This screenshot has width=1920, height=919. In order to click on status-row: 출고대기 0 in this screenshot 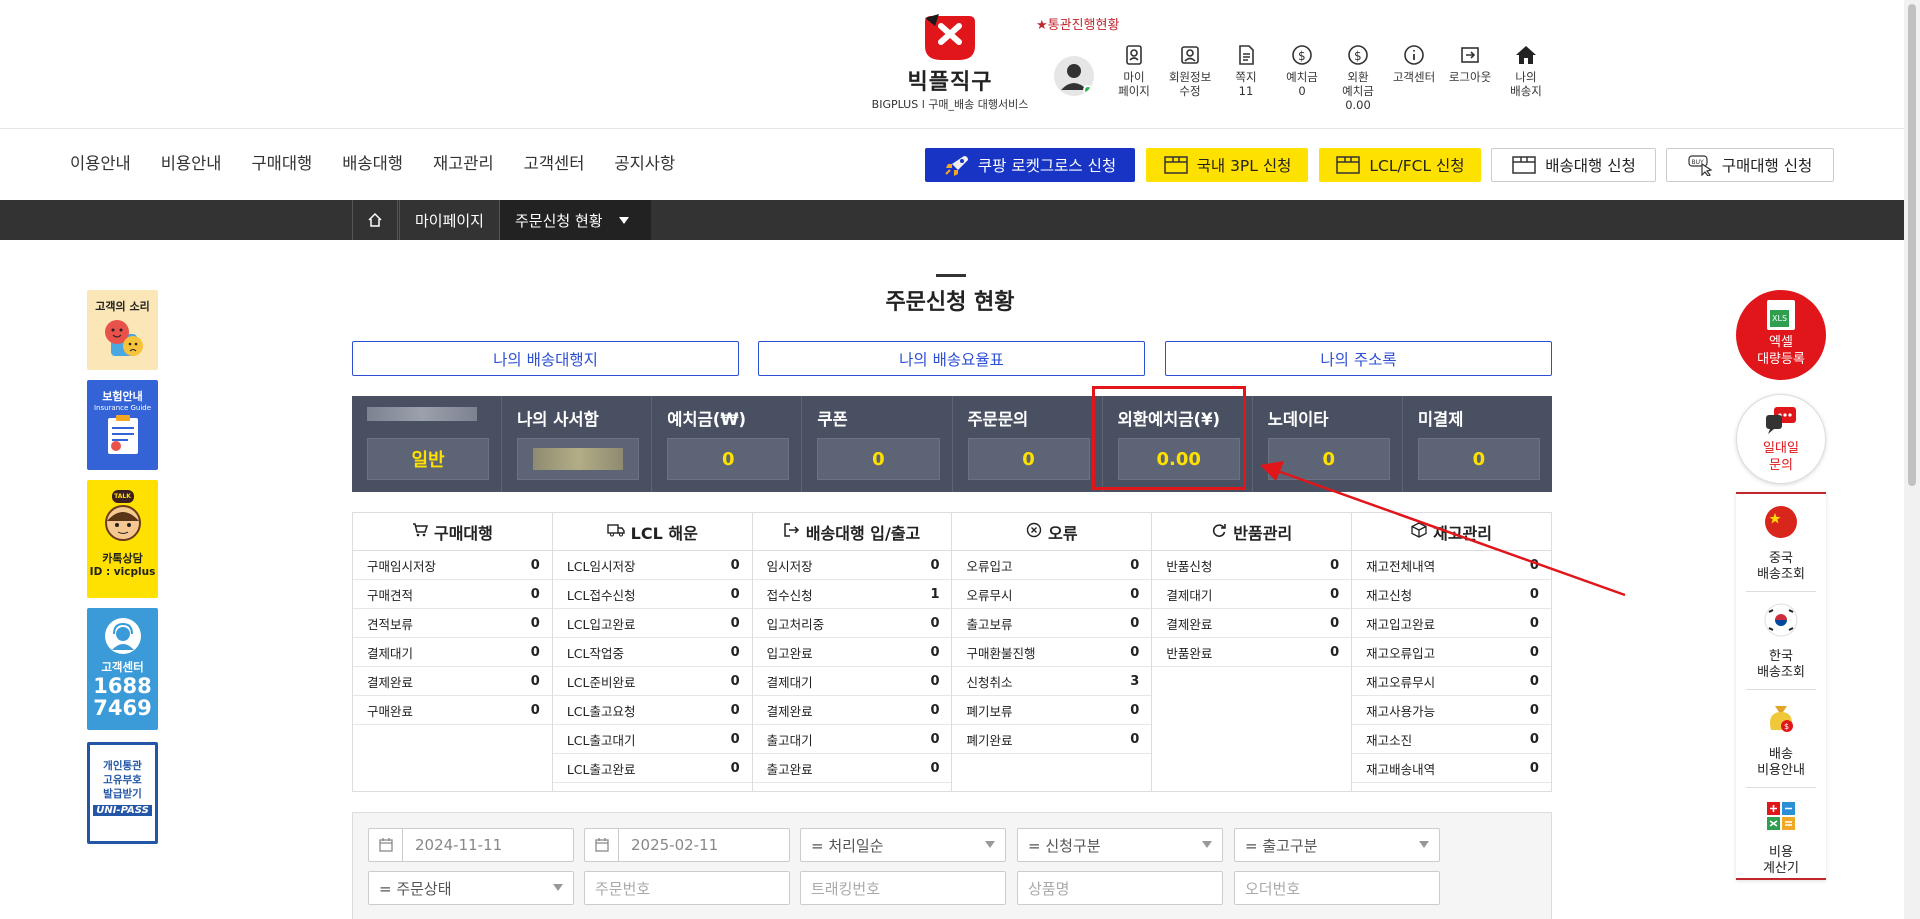, I will do `click(852, 739)`.